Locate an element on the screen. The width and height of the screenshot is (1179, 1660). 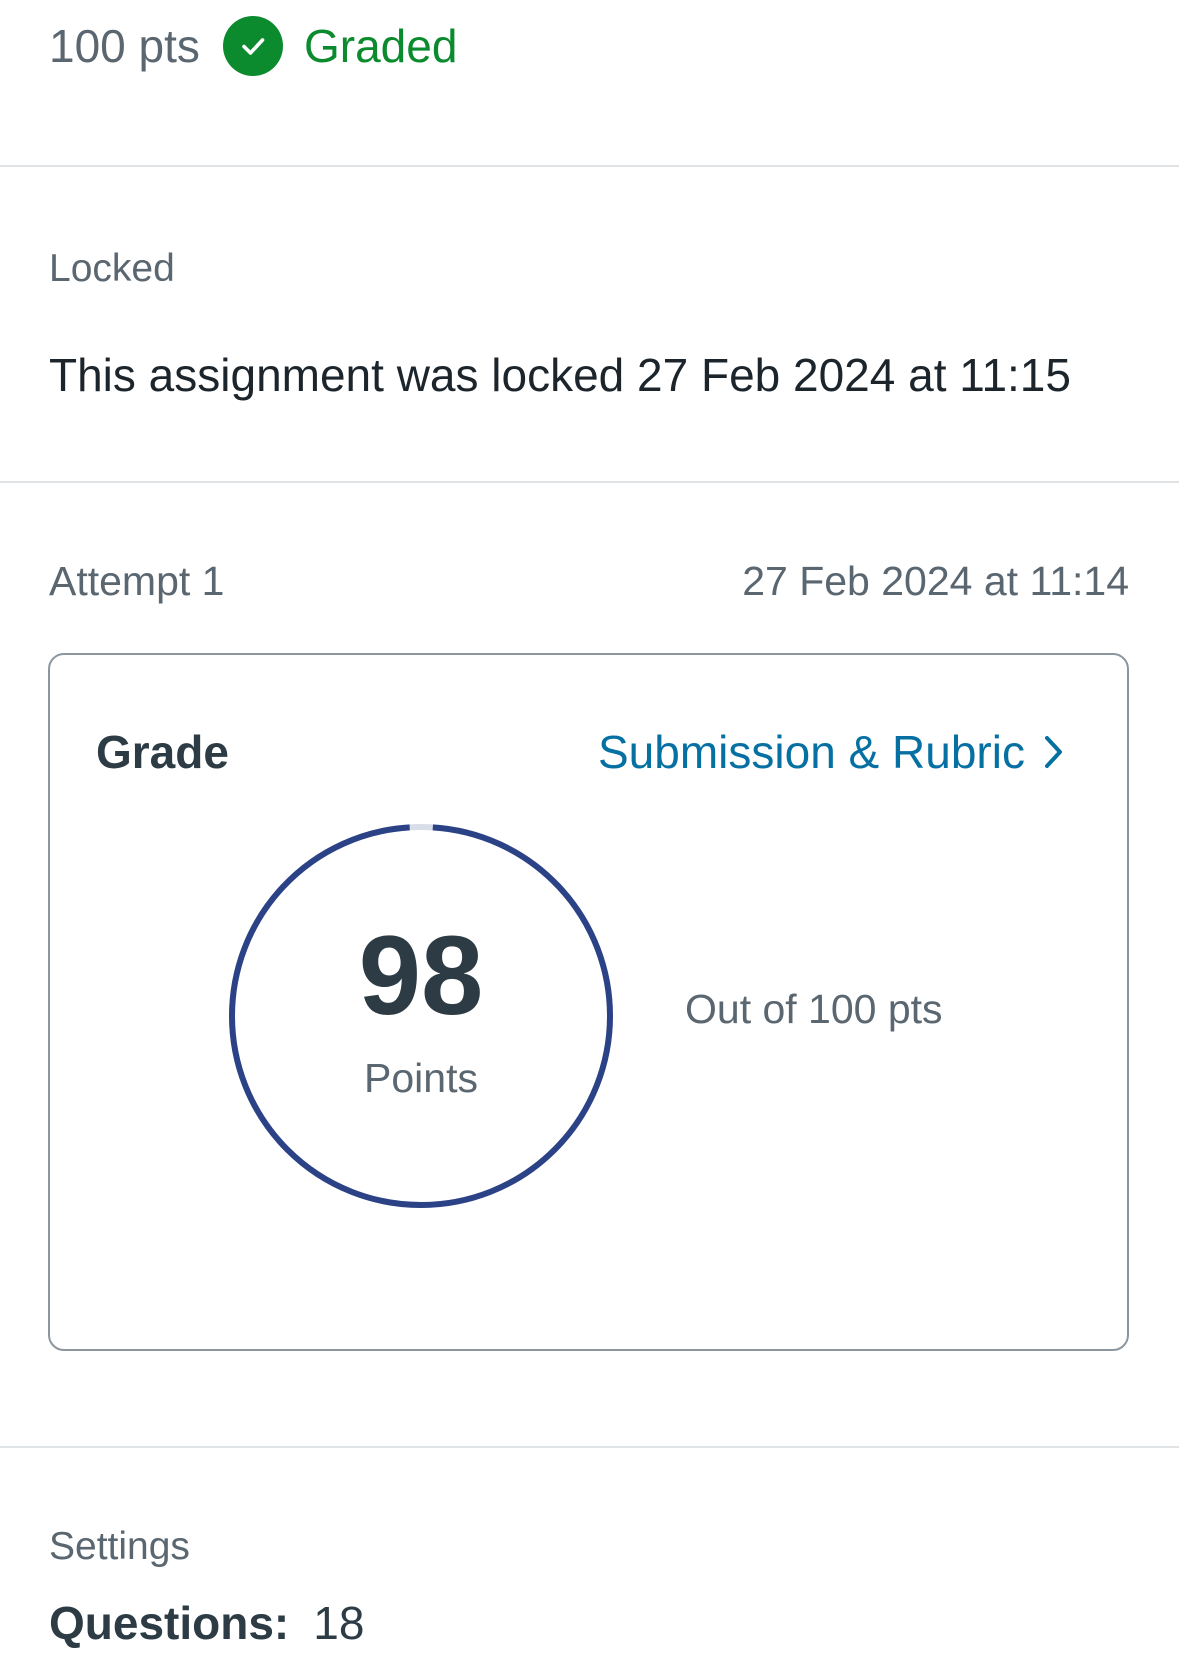
graded-status-label: Graded is located at coordinates (381, 46).